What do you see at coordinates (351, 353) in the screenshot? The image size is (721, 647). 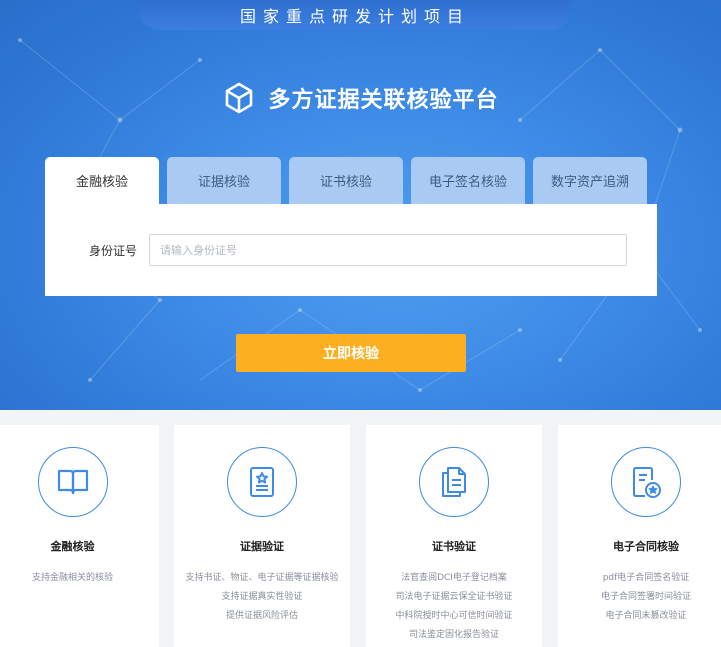 I see `verify-now-button: 立即核验` at bounding box center [351, 353].